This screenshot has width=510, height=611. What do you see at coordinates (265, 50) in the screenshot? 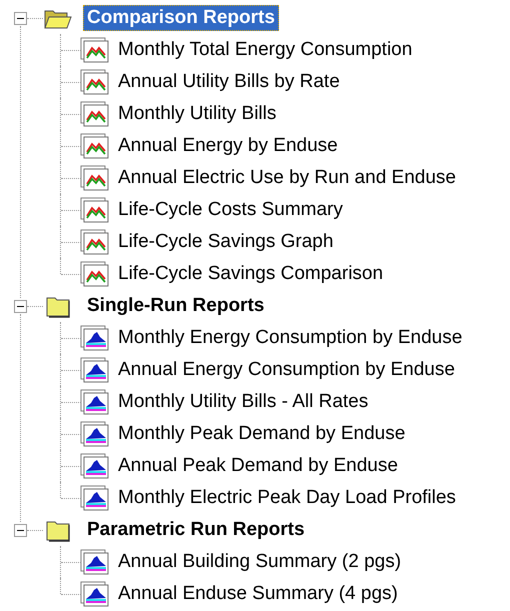
I see `report-label: Monthly Total Energy Consumption` at bounding box center [265, 50].